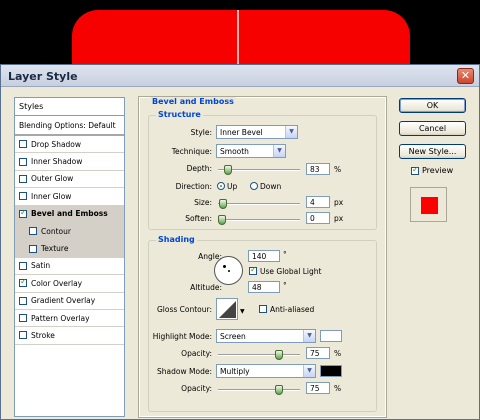 The width and height of the screenshot is (480, 420). Describe the element at coordinates (331, 336) in the screenshot. I see `highlight-color-swatch` at that location.